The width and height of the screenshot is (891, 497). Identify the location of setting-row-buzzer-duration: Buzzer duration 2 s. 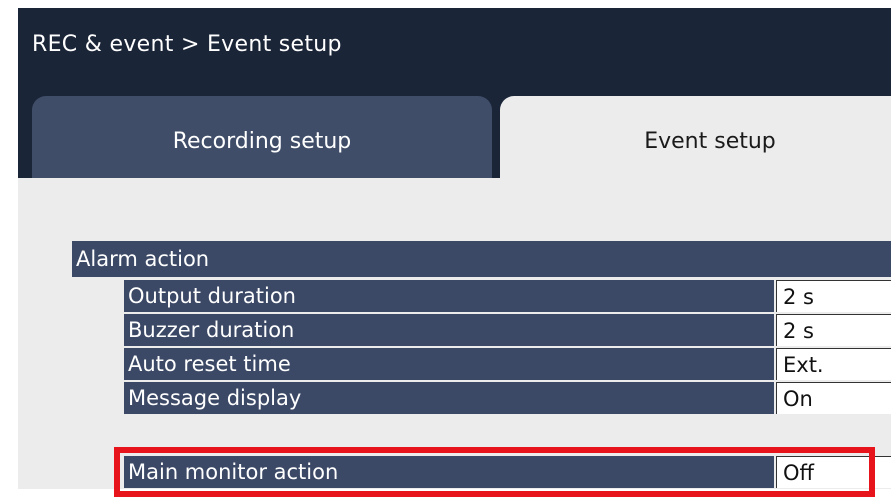
(507, 330).